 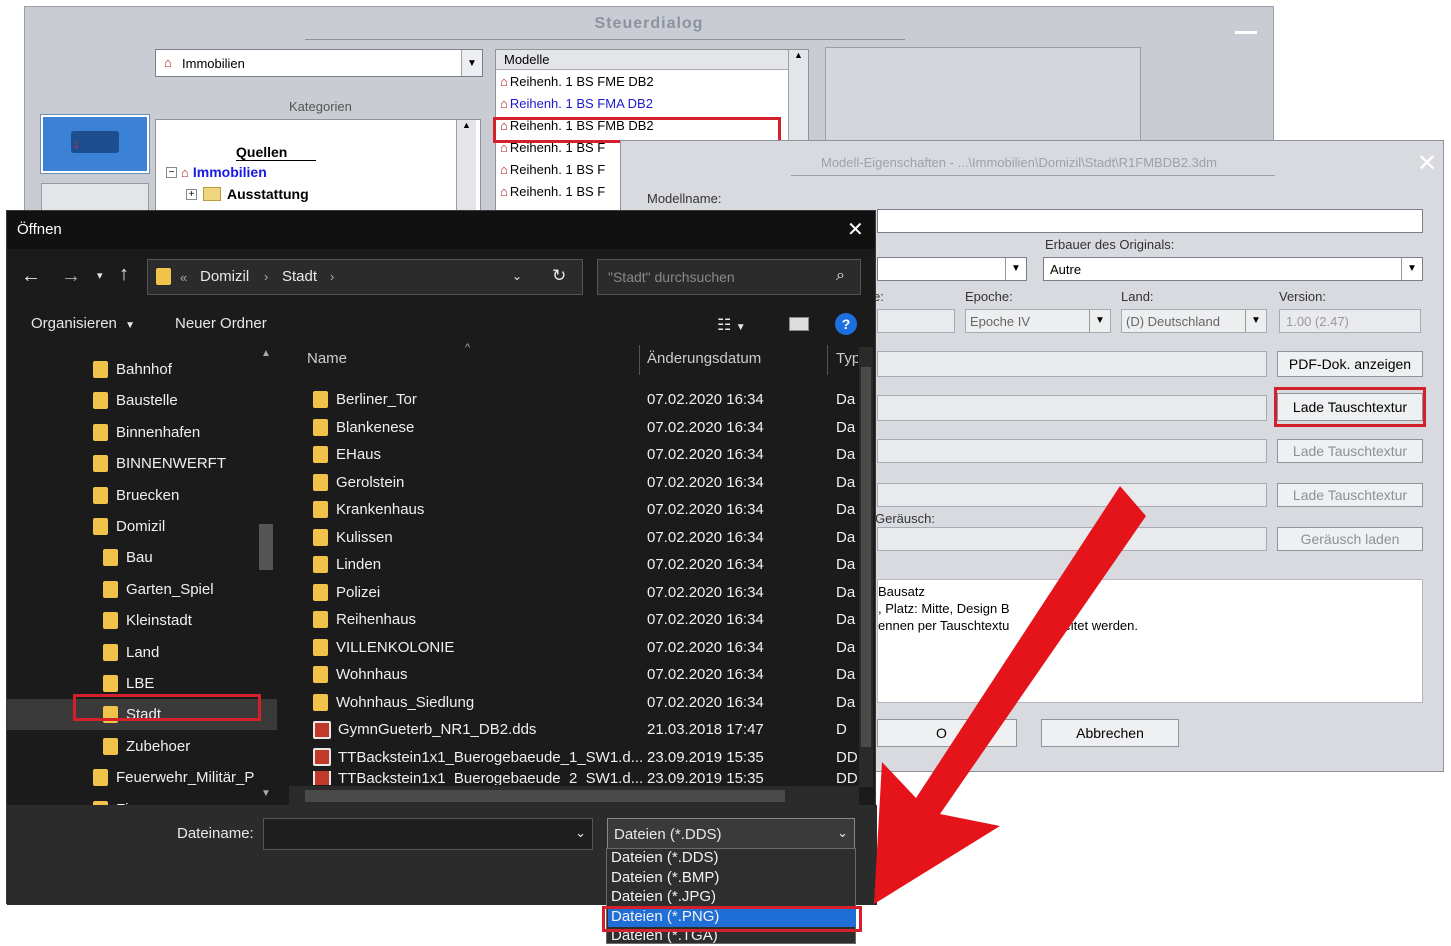 I want to click on file-row: Reihenhaus 07.02.2020 16:34 Da, so click(x=581, y=619).